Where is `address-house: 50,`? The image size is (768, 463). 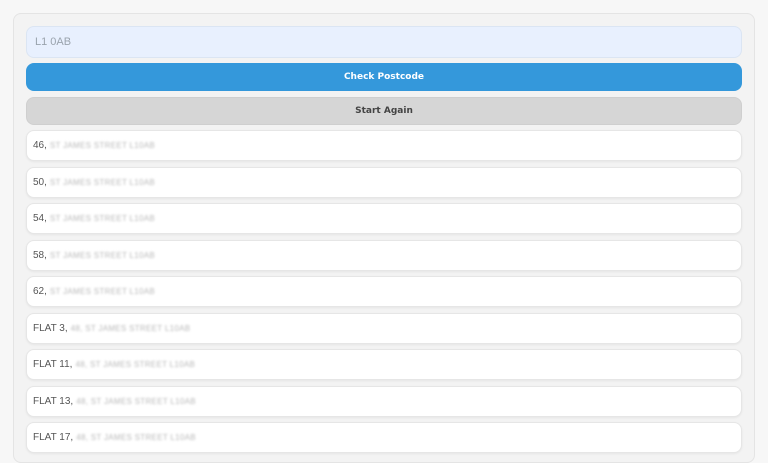 address-house: 50, is located at coordinates (40, 182).